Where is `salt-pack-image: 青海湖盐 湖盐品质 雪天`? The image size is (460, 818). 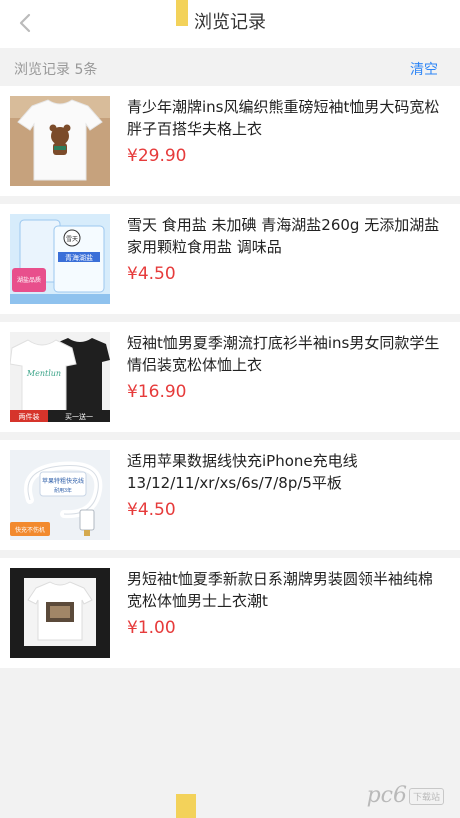
salt-pack-image: 青海湖盐 湖盐品质 雪天 is located at coordinates (60, 259).